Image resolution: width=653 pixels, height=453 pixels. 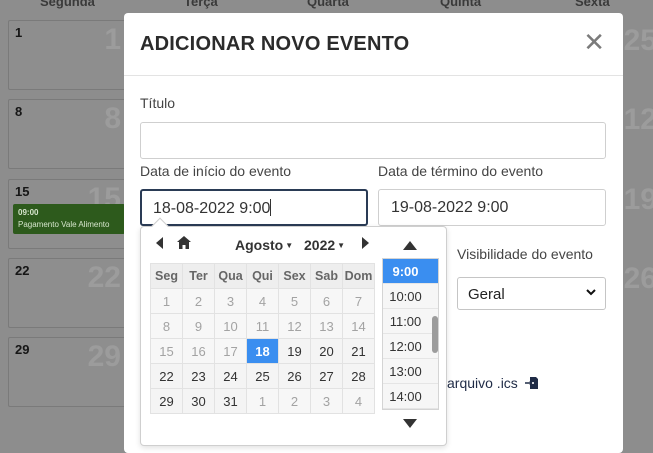 I want to click on weekday-header: Qua, so click(x=230, y=276).